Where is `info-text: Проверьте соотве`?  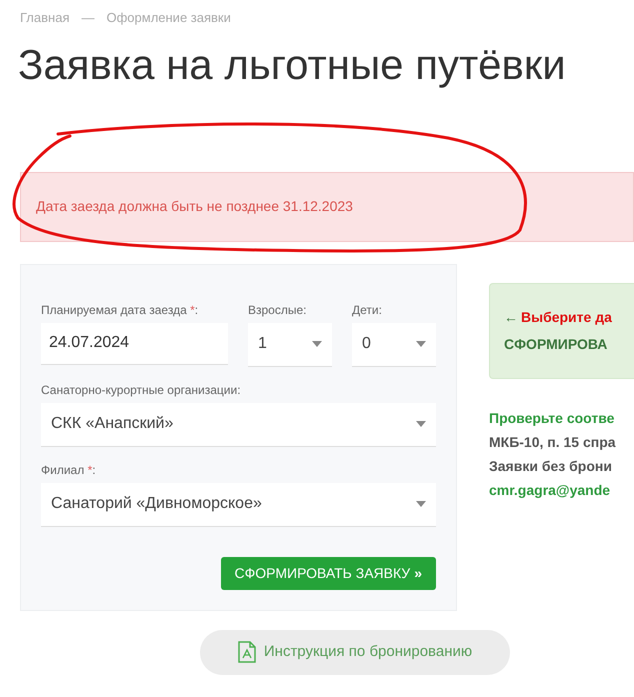
info-text: Проверьте соотве is located at coordinates (552, 417).